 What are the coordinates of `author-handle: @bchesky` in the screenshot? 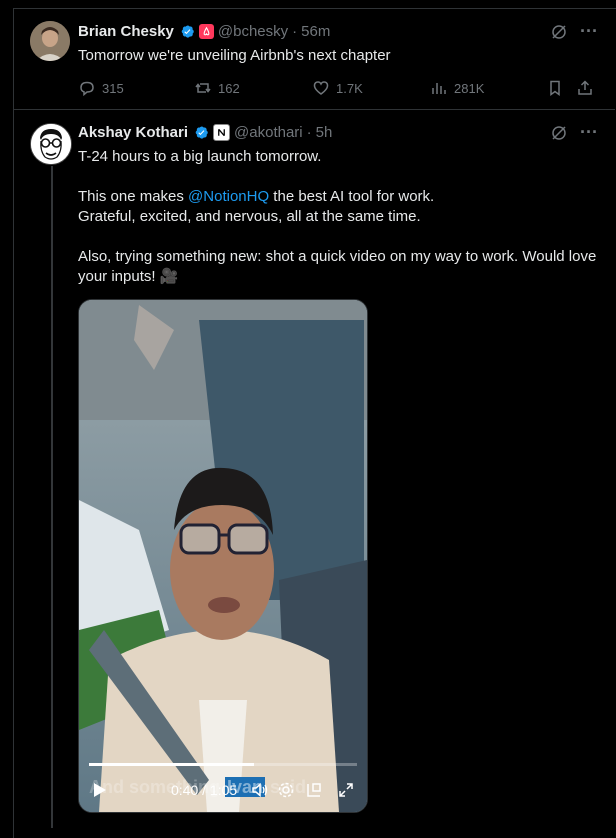 It's located at (253, 31).